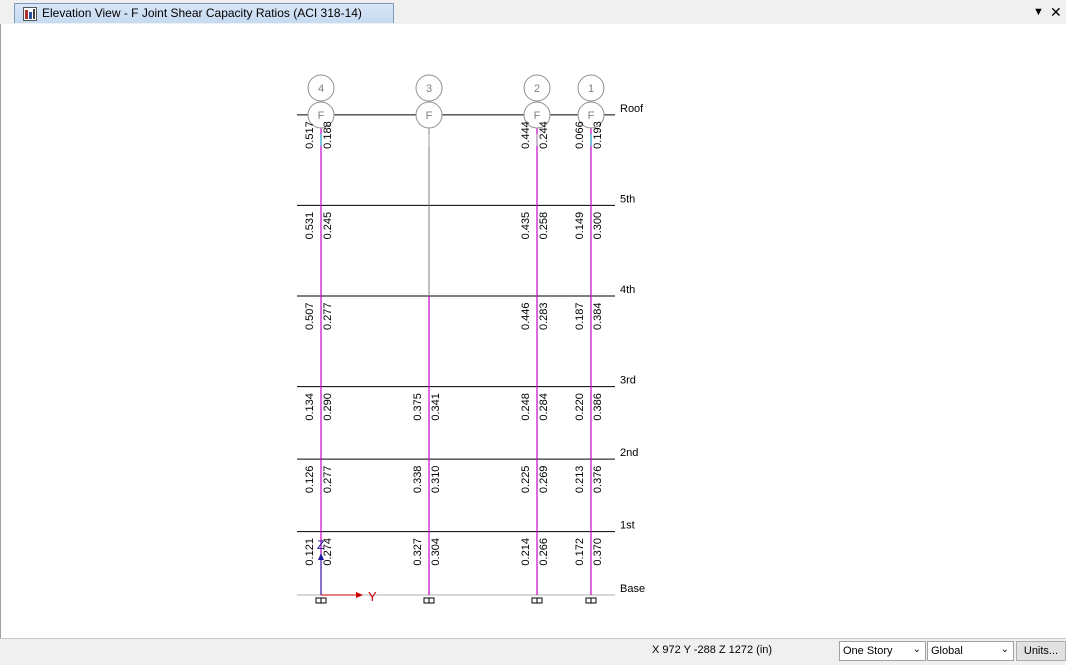  What do you see at coordinates (580, 480) in the screenshot?
I see `ratio-2nd-col1-left: 0.213` at bounding box center [580, 480].